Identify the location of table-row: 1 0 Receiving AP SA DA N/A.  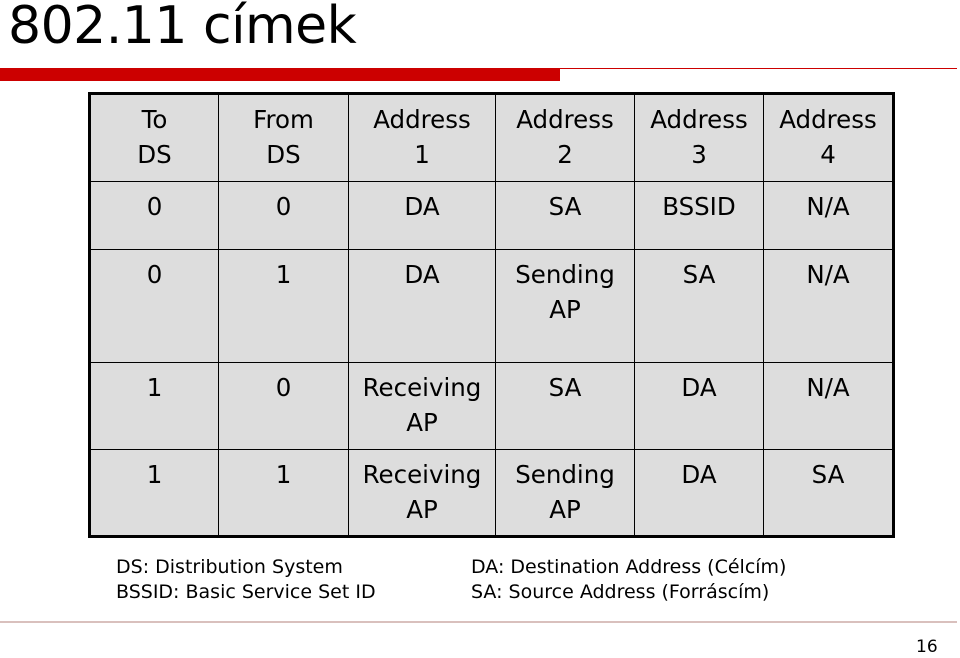
(491, 406).